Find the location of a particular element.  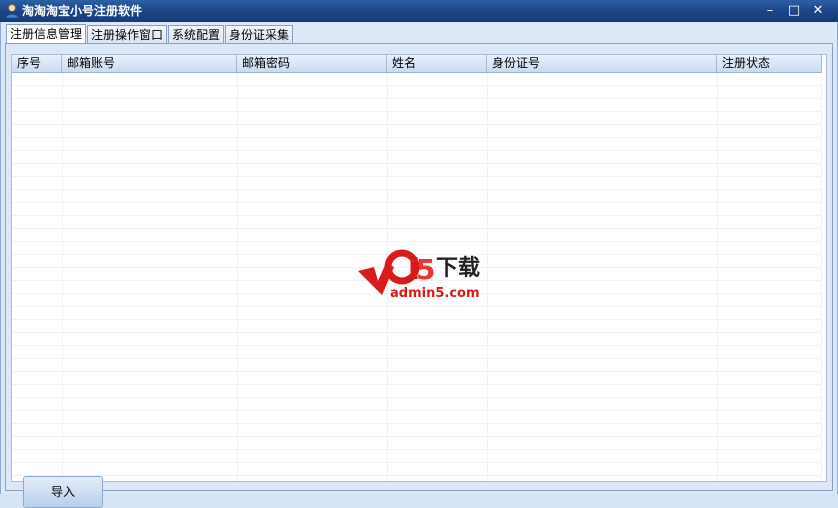

tab-registration-operation: 注册操作窗口 is located at coordinates (127, 34).